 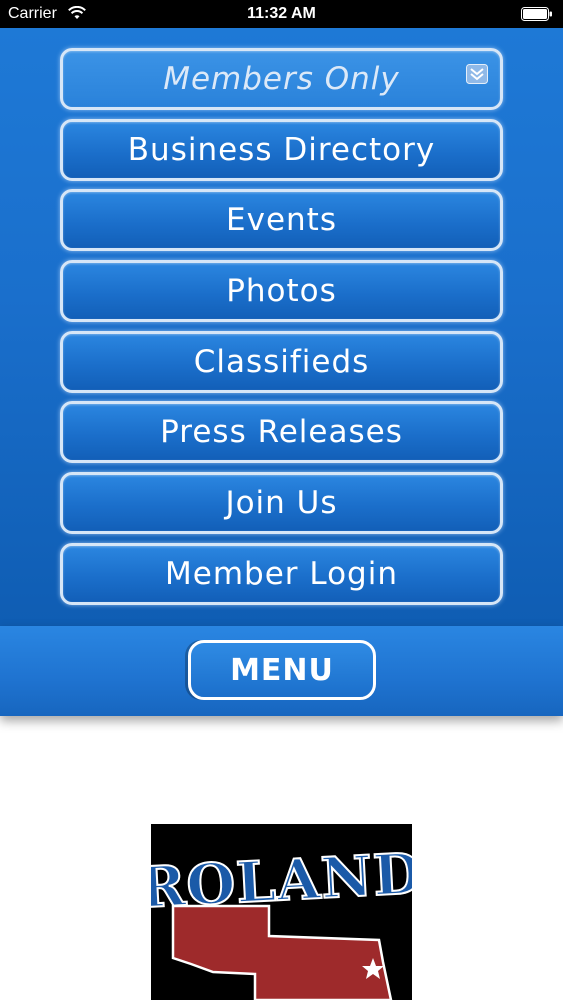 I want to click on menu-item-classifieds: Classifieds, so click(x=281, y=361).